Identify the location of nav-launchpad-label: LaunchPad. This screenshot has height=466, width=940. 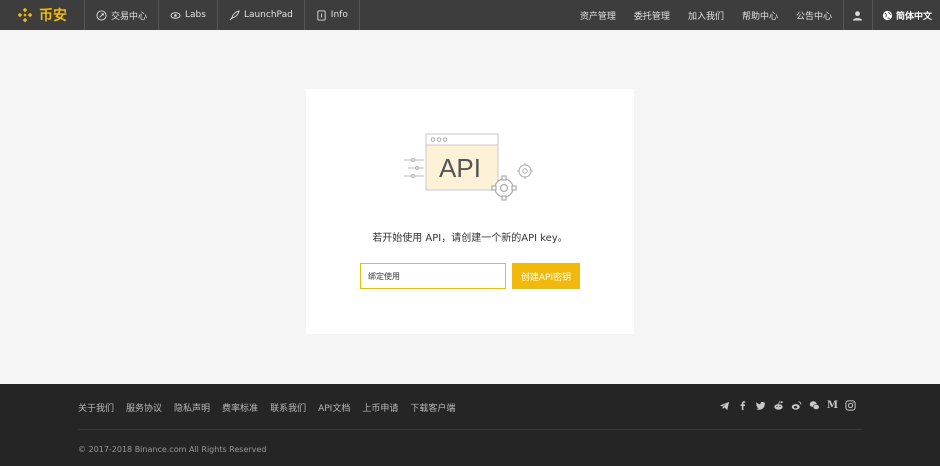
(268, 15).